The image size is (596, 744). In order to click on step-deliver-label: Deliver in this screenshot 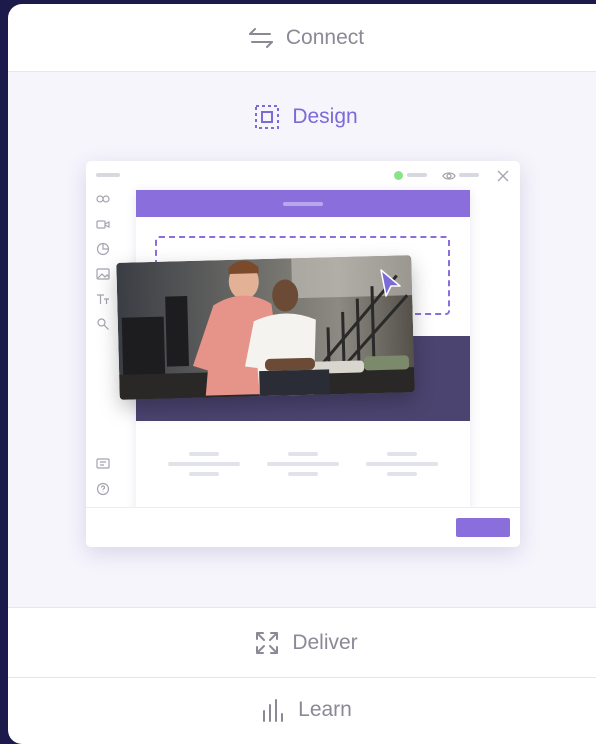, I will do `click(325, 642)`.